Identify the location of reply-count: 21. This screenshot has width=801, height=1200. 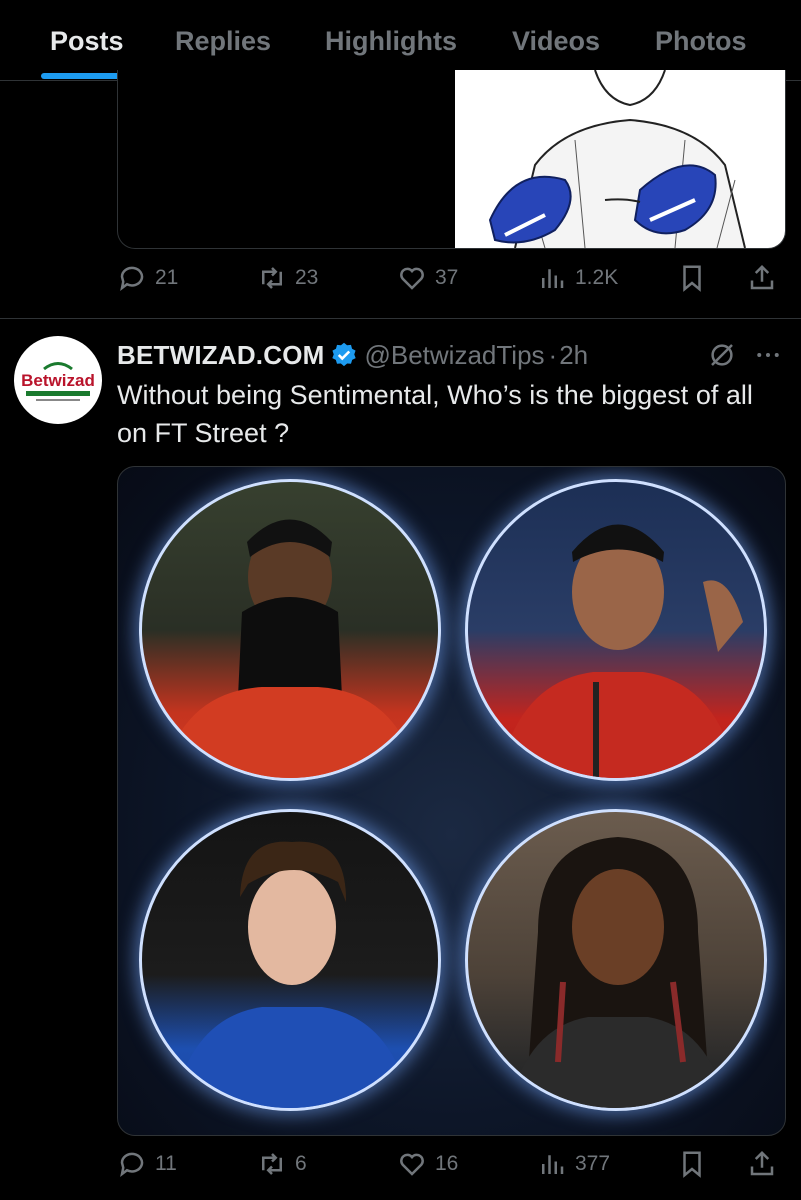
(167, 277).